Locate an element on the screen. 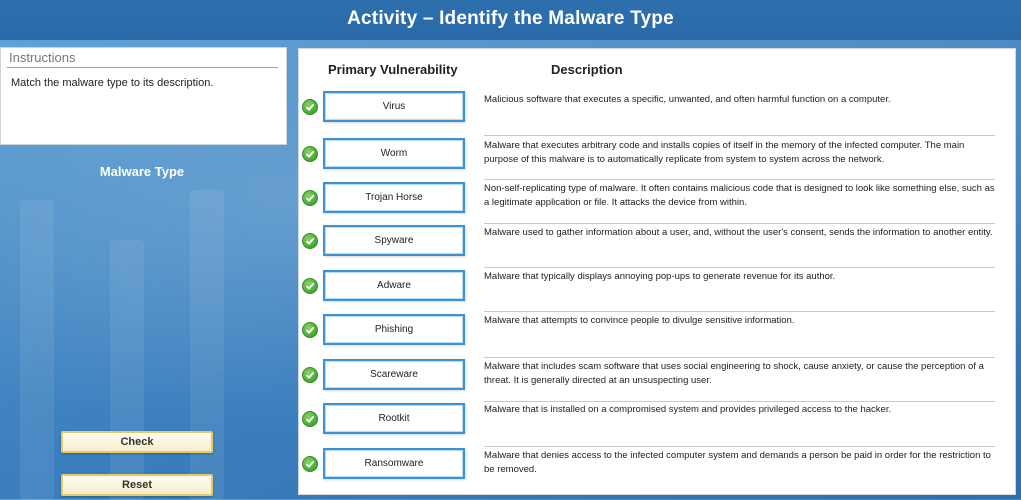 The image size is (1021, 500). column-header-vulnerability: Primary Vulnerability is located at coordinates (393, 69).